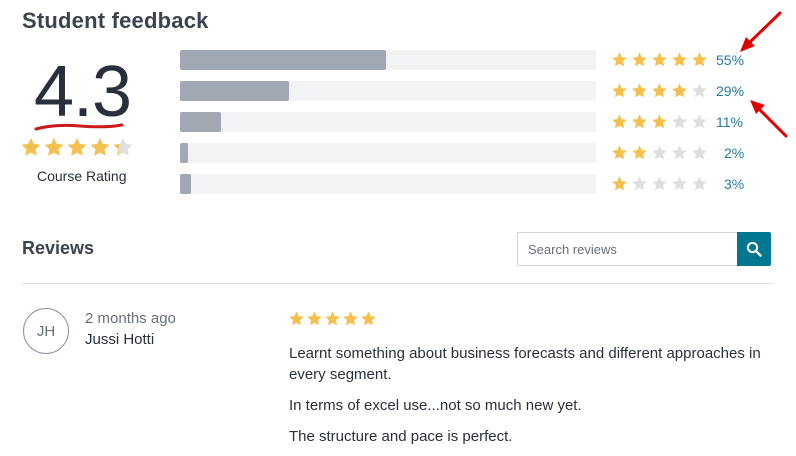  I want to click on rating-percent: 29%, so click(736, 91).